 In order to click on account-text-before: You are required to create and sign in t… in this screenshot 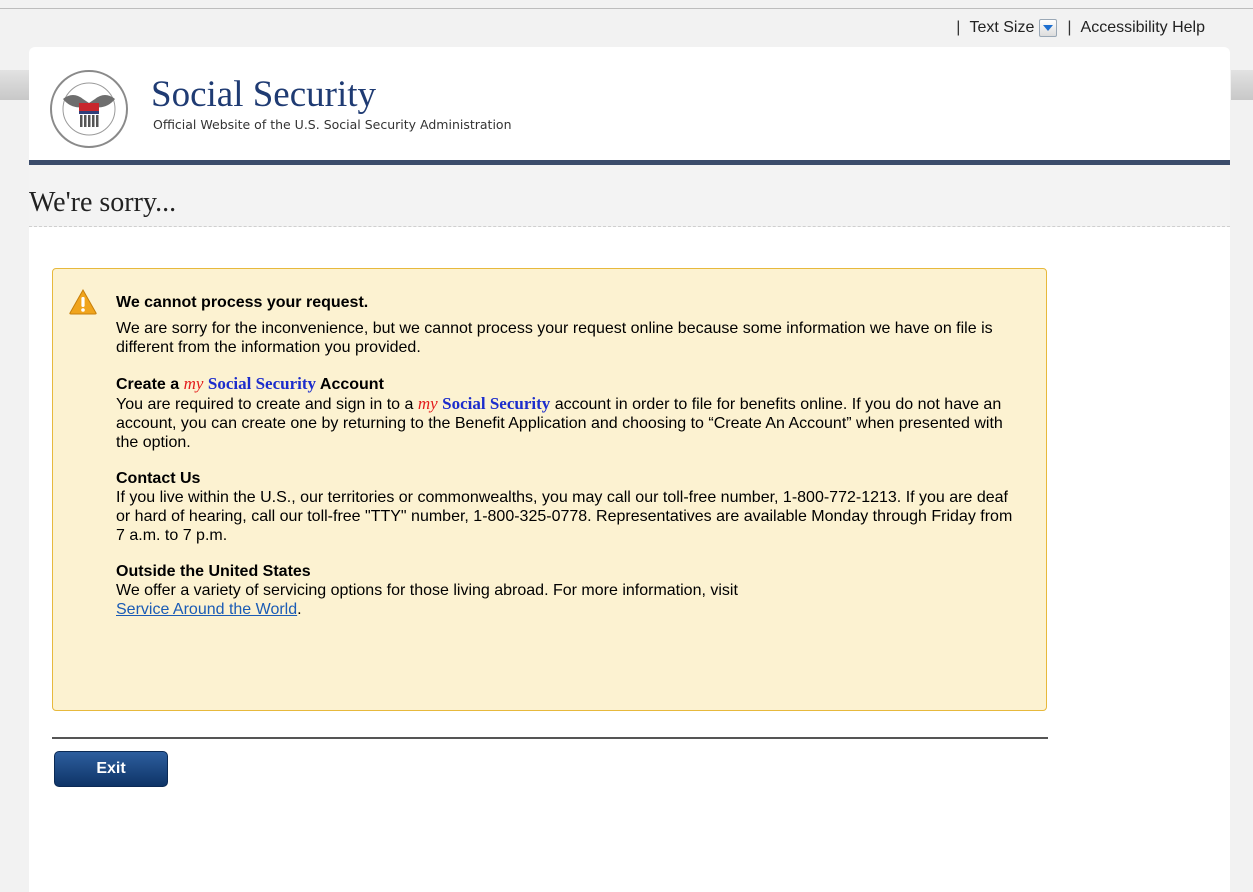, I will do `click(265, 404)`.